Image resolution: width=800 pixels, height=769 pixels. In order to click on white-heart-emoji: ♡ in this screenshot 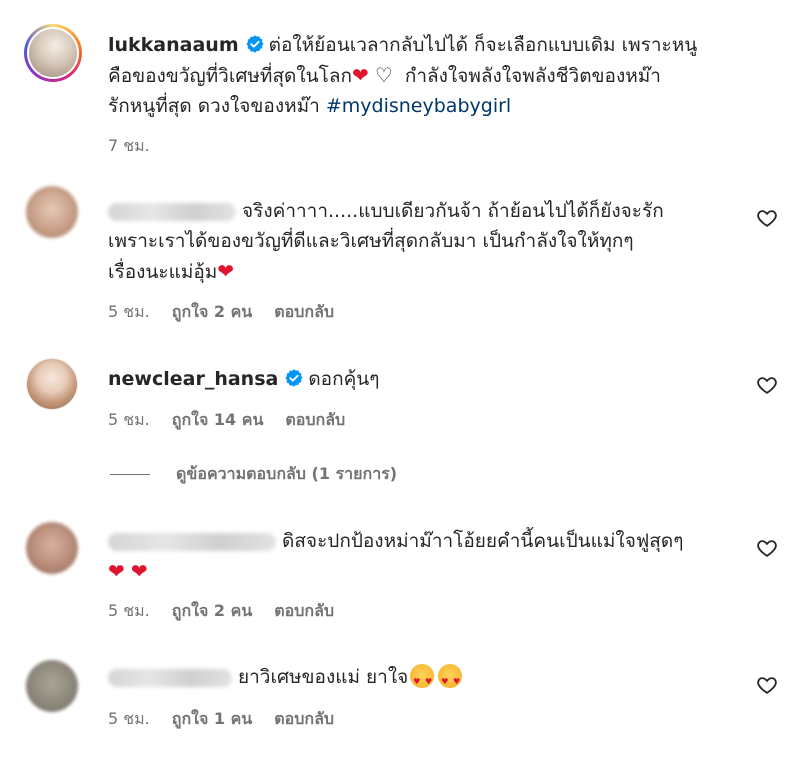, I will do `click(383, 75)`.